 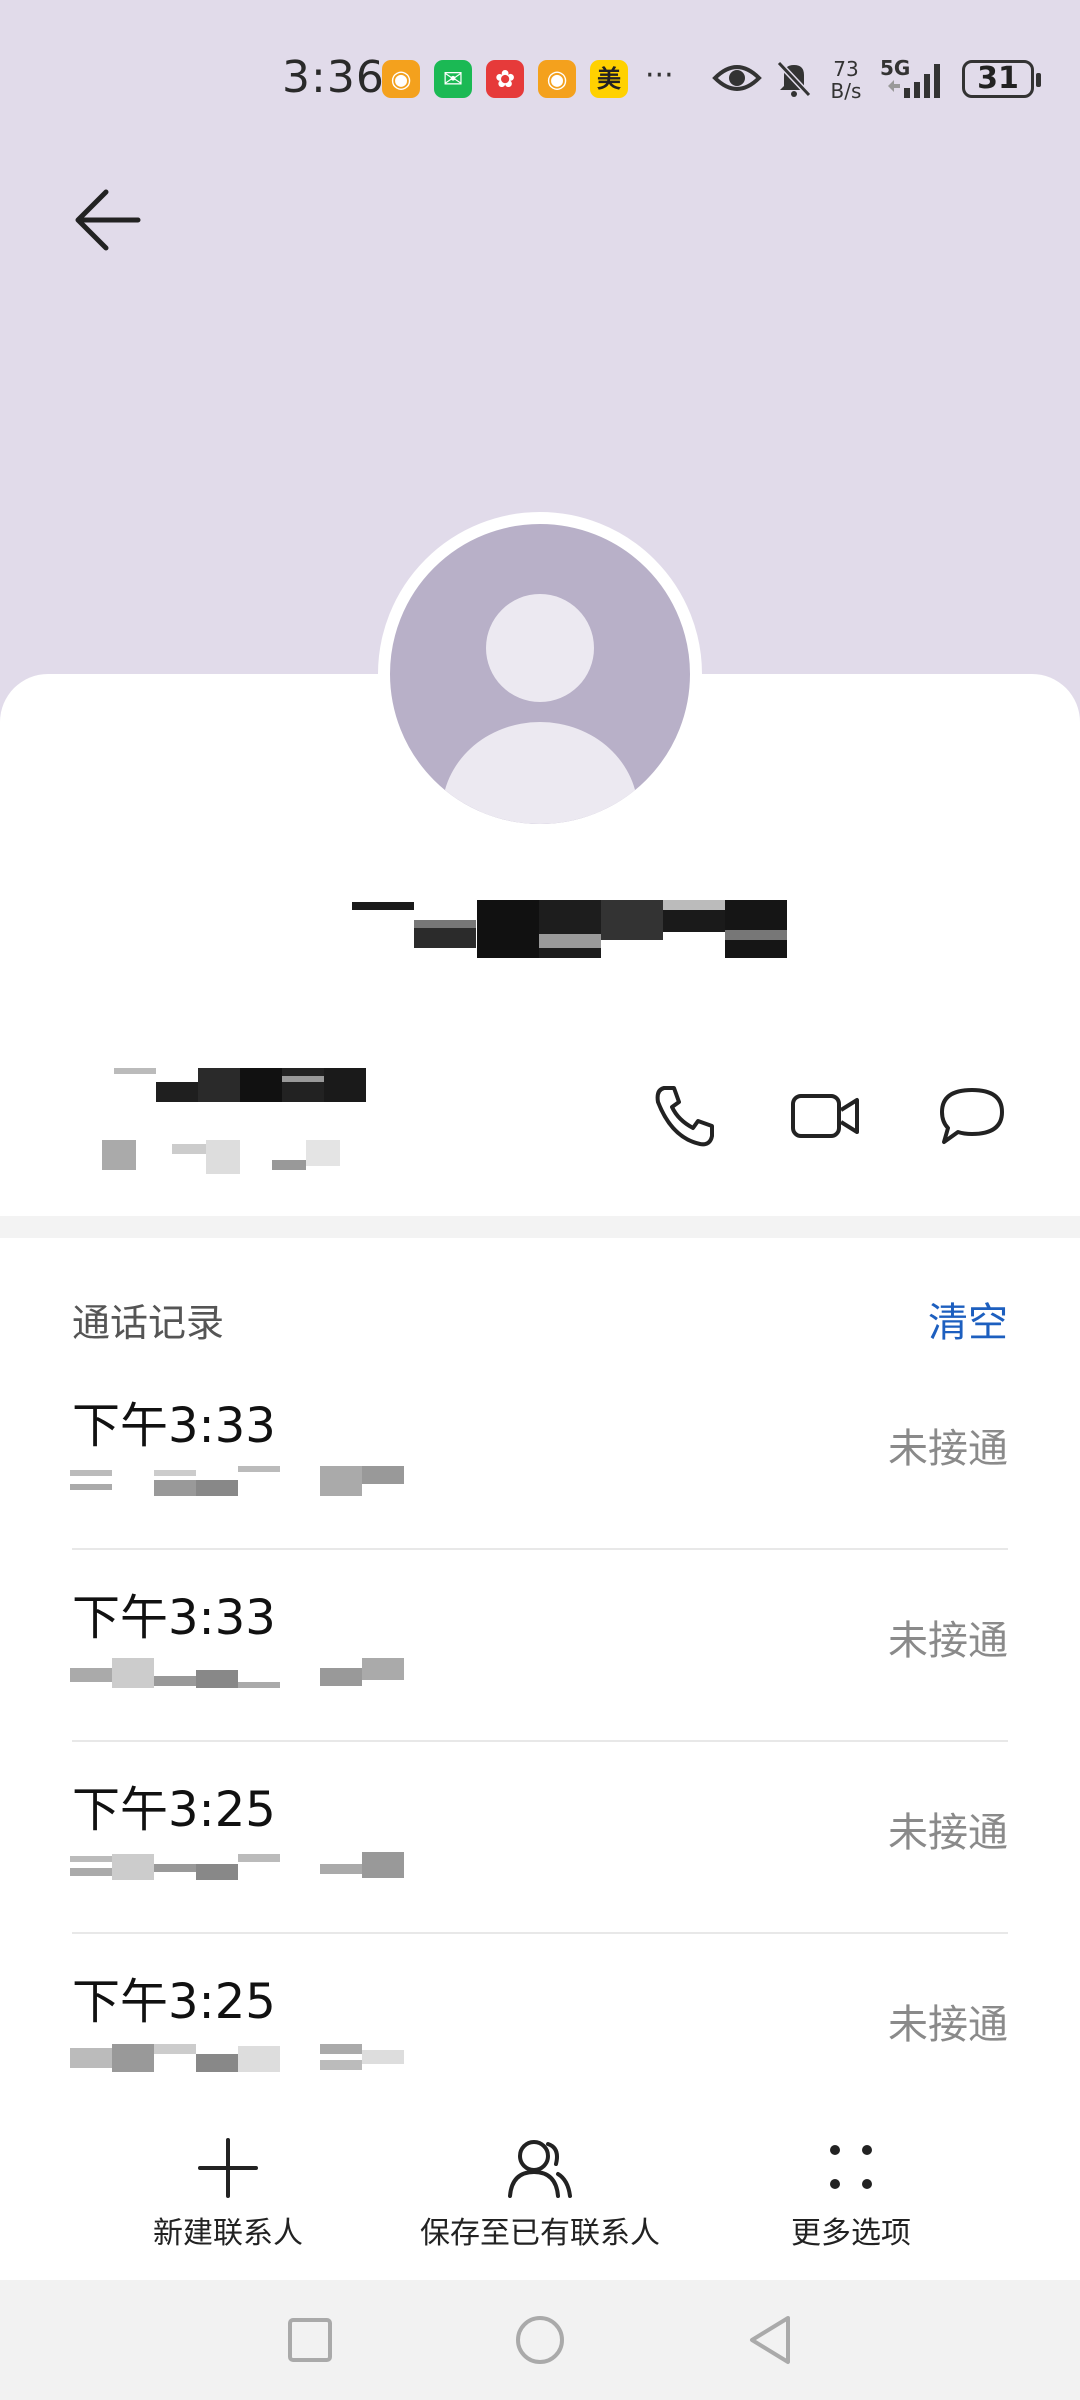 What do you see at coordinates (540, 1227) in the screenshot?
I see `section-divider` at bounding box center [540, 1227].